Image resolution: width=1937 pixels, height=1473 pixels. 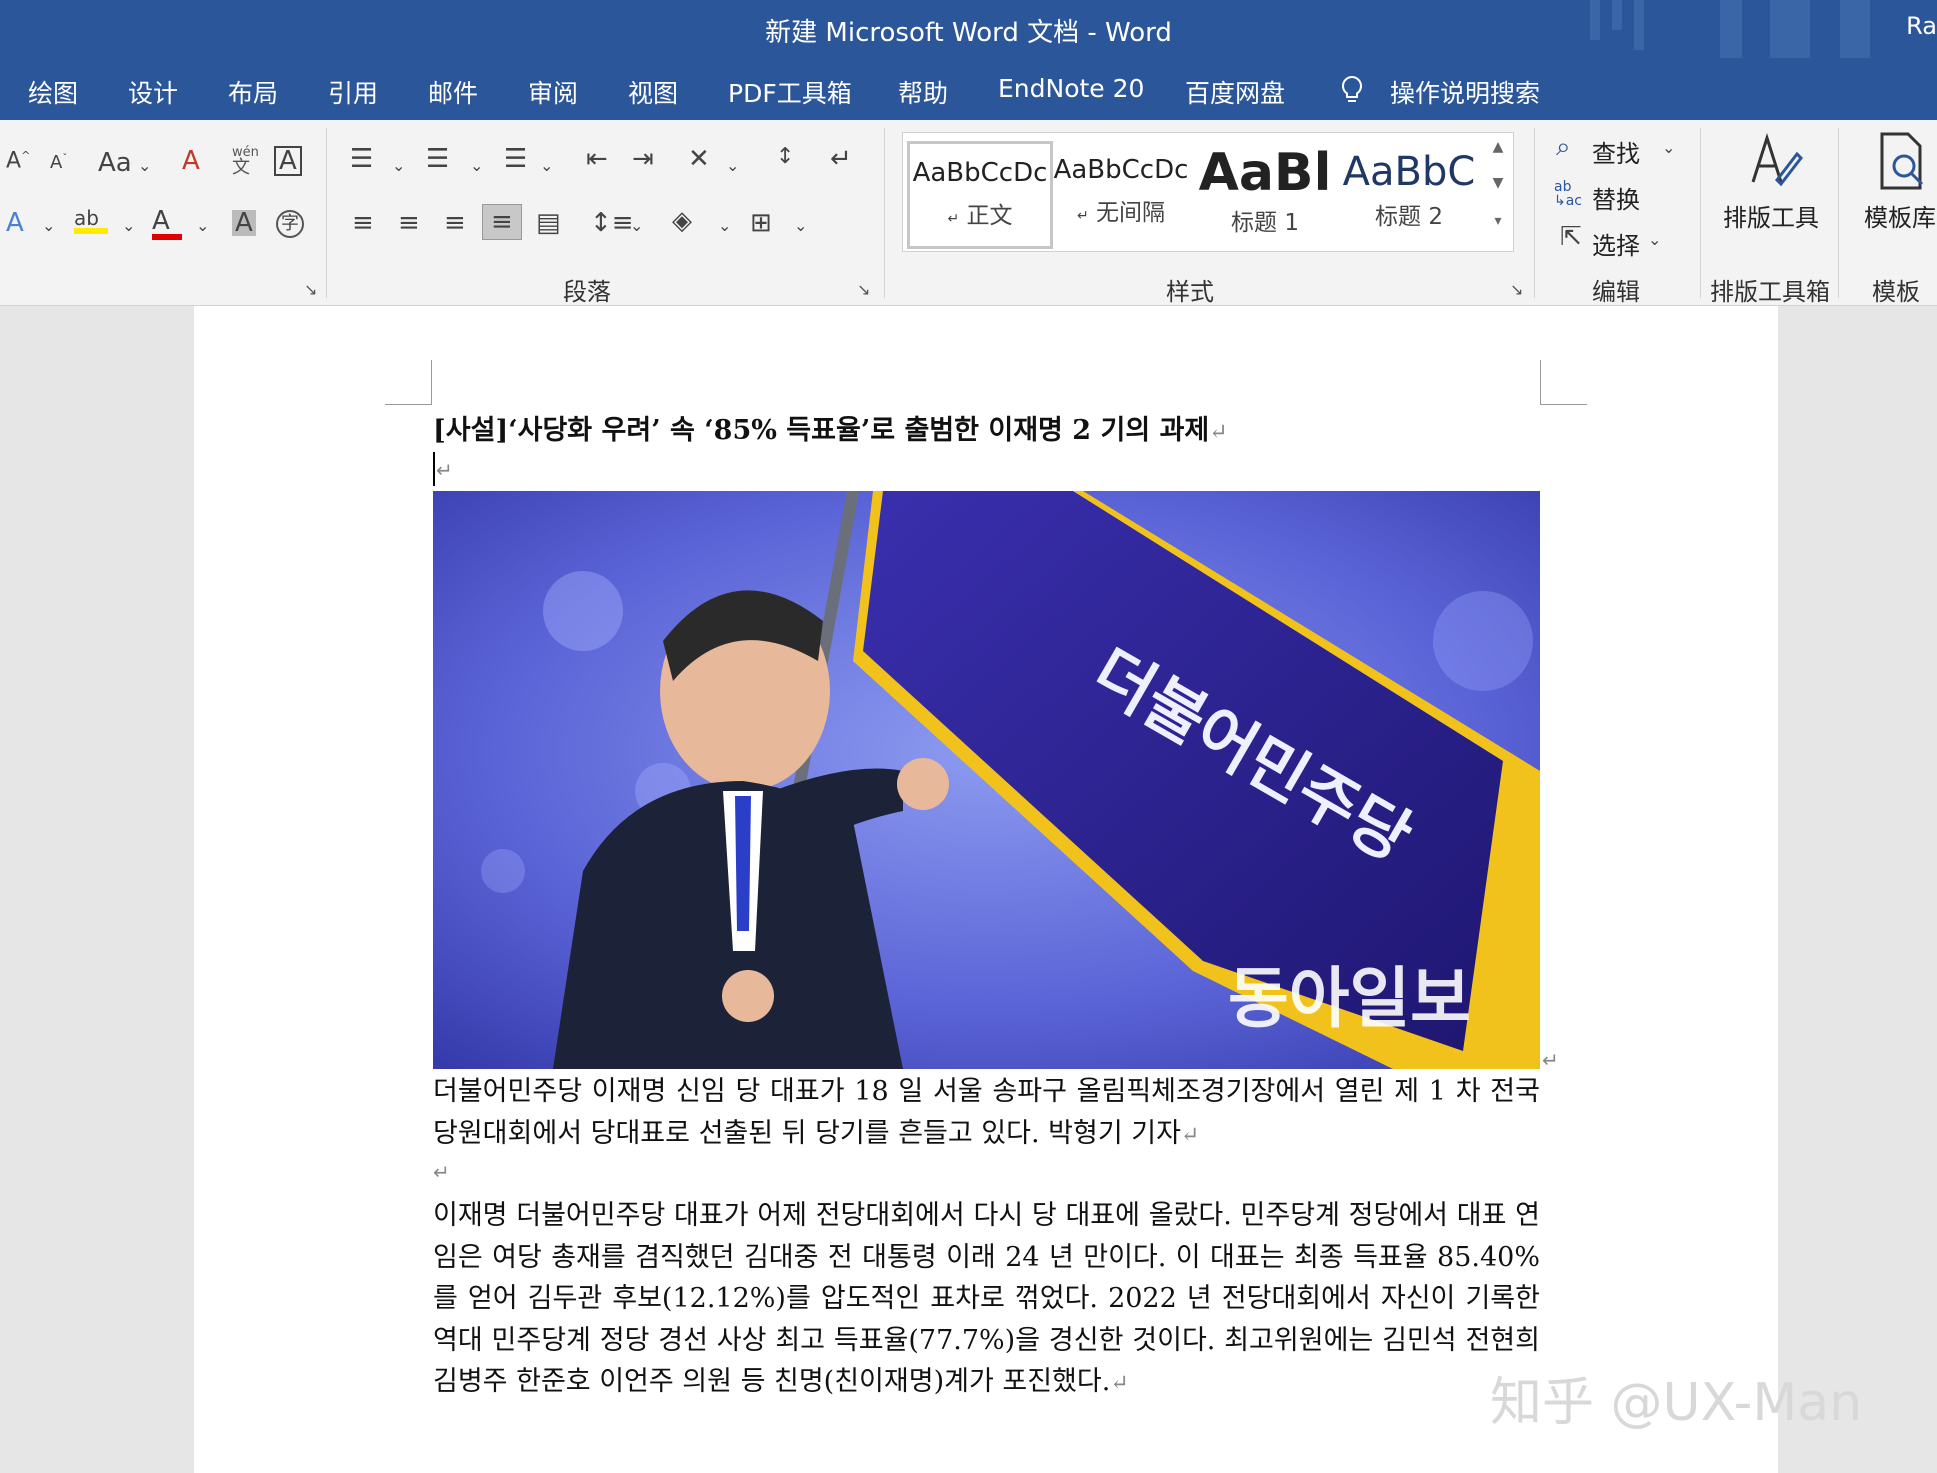 What do you see at coordinates (980, 216) in the screenshot?
I see `style-name: ↵ 正文` at bounding box center [980, 216].